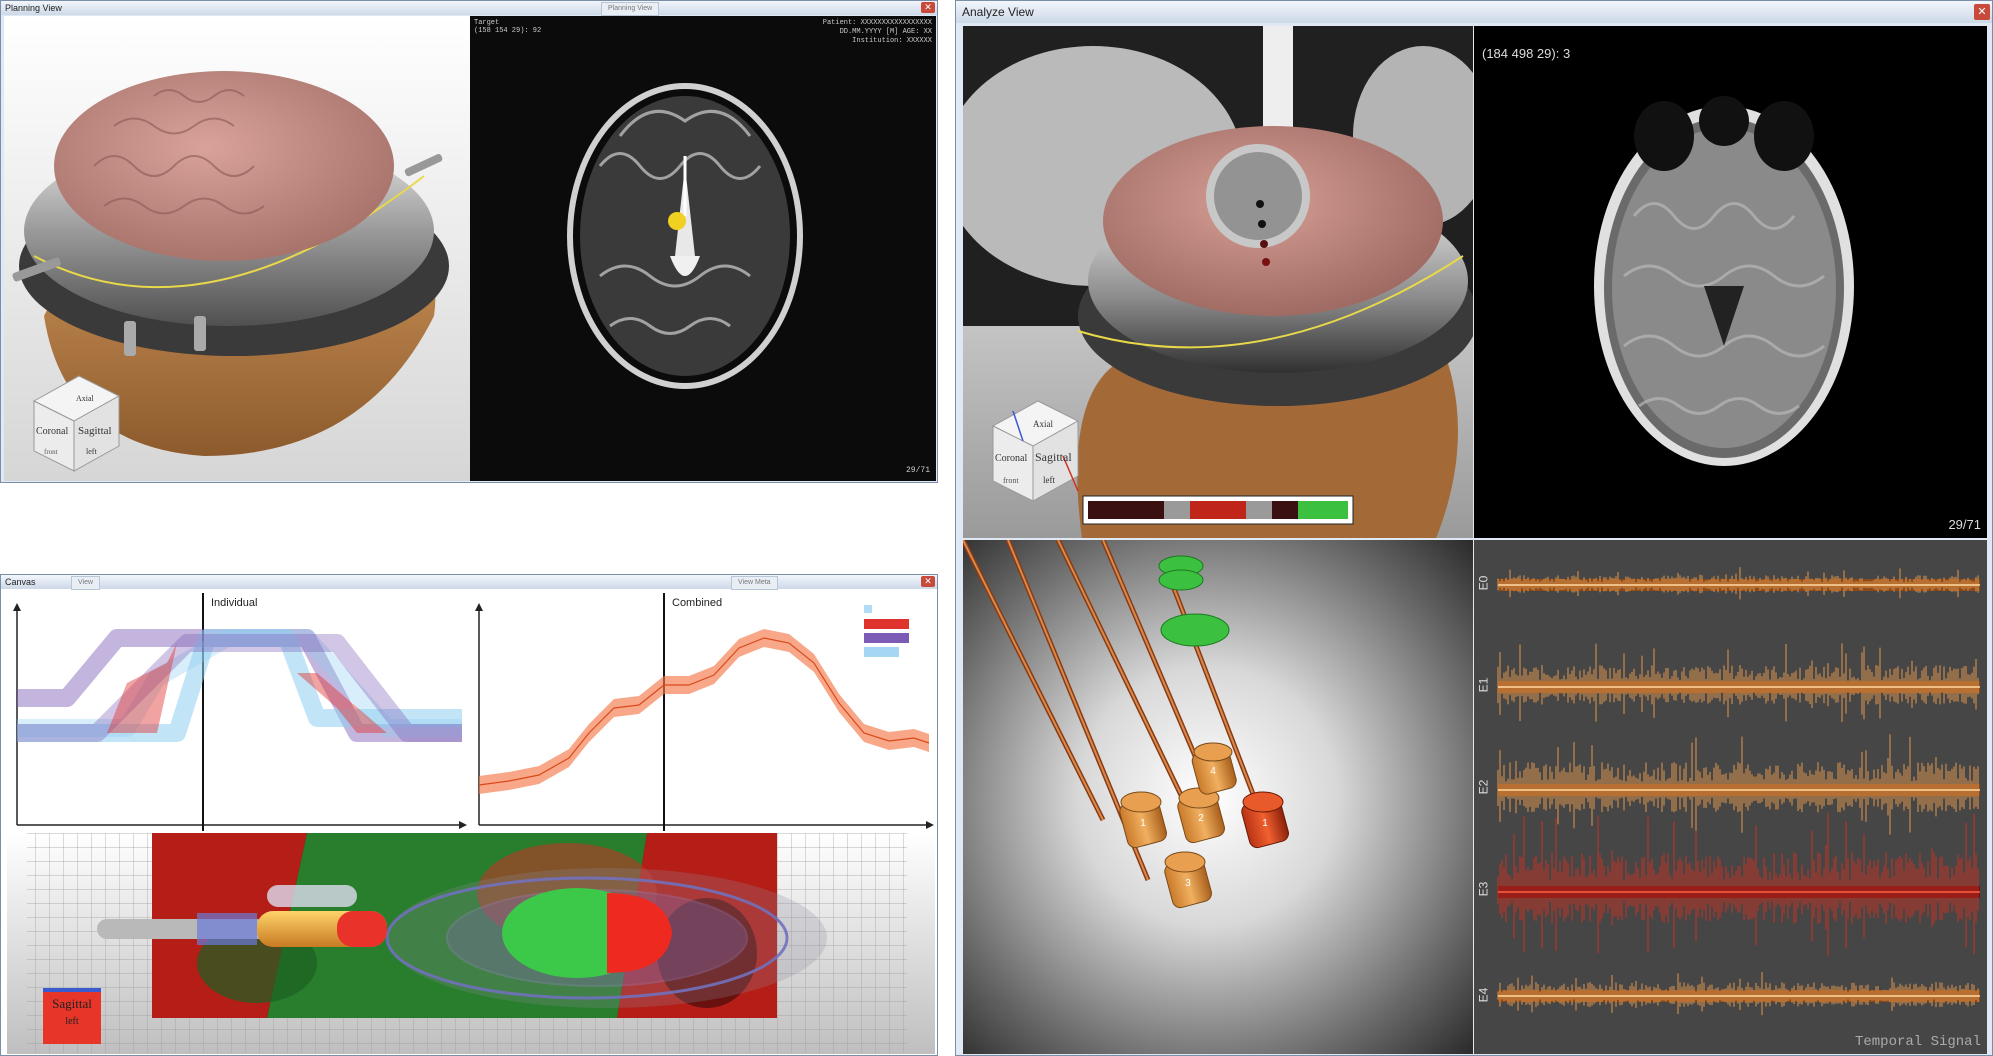 The height and width of the screenshot is (1056, 1993). Describe the element at coordinates (1178, 825) in the screenshot. I see `electrode-contact-group` at that location.